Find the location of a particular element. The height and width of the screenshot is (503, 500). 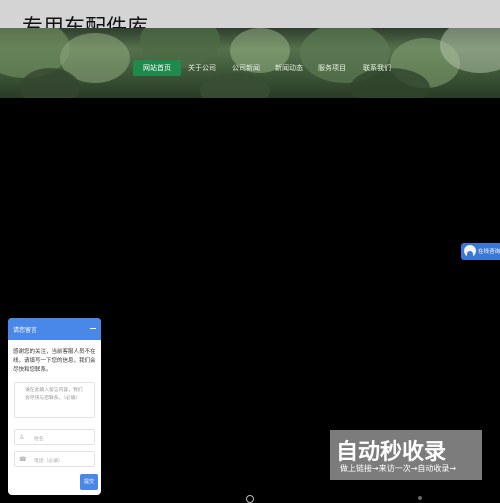

phone-field: ☎ 电话（必填） is located at coordinates (54, 459).